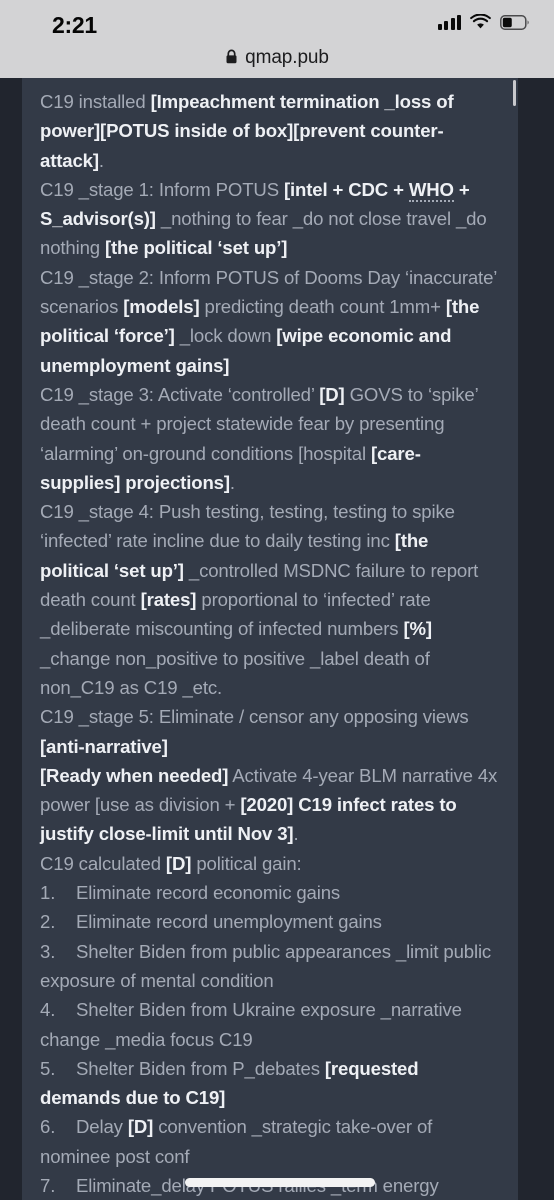  I want to click on home-indicator-bar, so click(280, 1182).